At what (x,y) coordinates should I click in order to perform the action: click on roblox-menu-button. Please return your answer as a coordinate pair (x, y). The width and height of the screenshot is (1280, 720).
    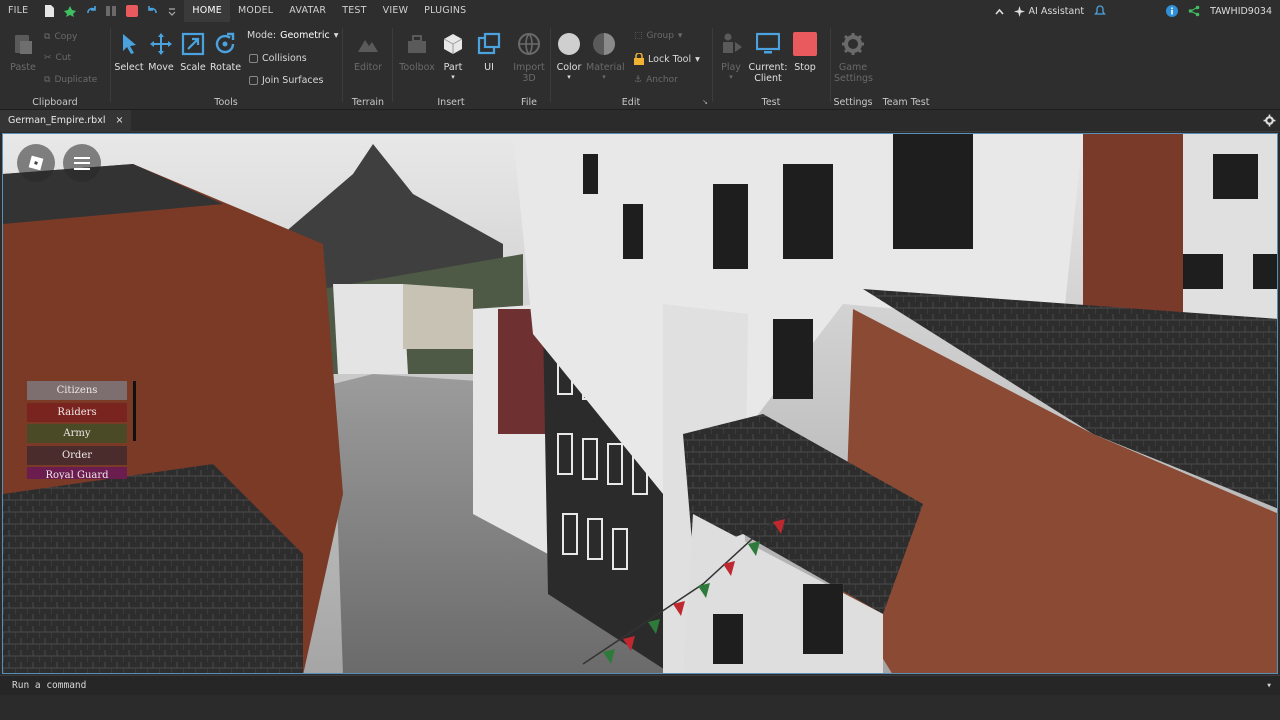
    Looking at the image, I should click on (36, 163).